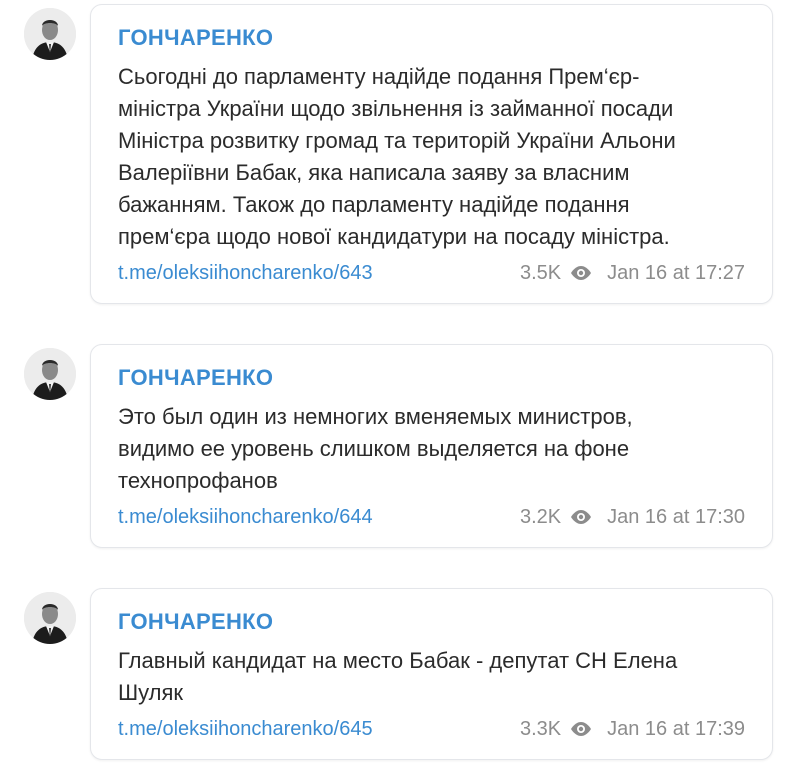 This screenshot has width=806, height=768. Describe the element at coordinates (245, 729) in the screenshot. I see `message-link: t.me/oleksiihoncharenko/645` at that location.